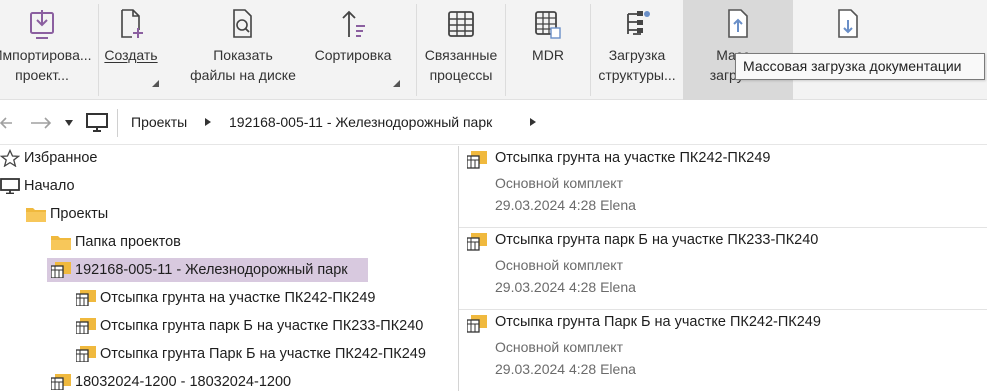 This screenshot has height=391, width=987. I want to click on tree-item-home: Начало, so click(37, 186).